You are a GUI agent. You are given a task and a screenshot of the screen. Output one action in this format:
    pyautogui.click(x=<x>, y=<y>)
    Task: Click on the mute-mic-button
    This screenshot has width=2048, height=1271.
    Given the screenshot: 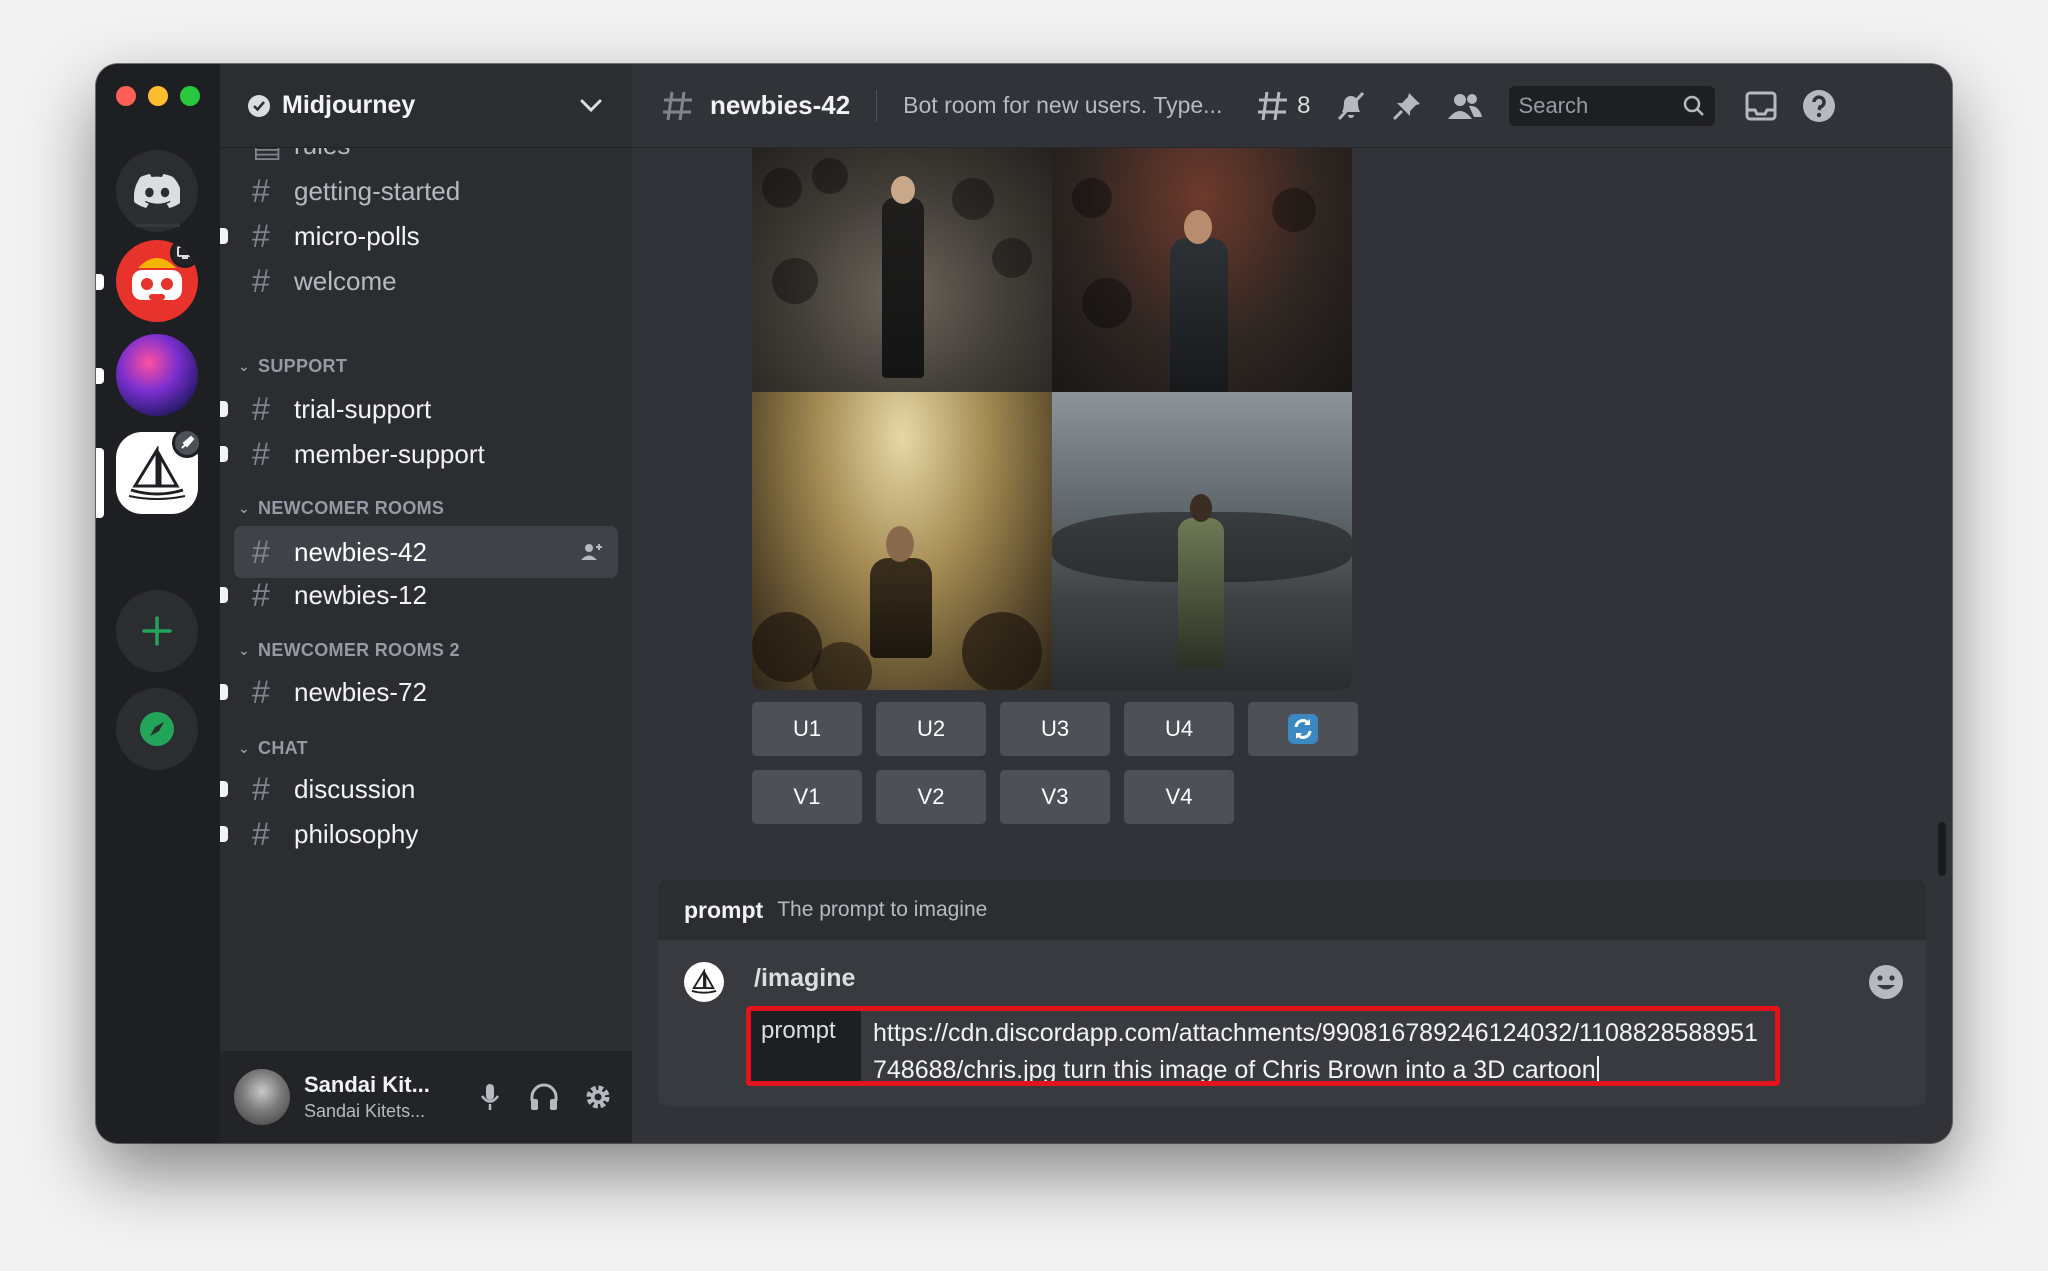 What is the action you would take?
    pyautogui.click(x=490, y=1097)
    